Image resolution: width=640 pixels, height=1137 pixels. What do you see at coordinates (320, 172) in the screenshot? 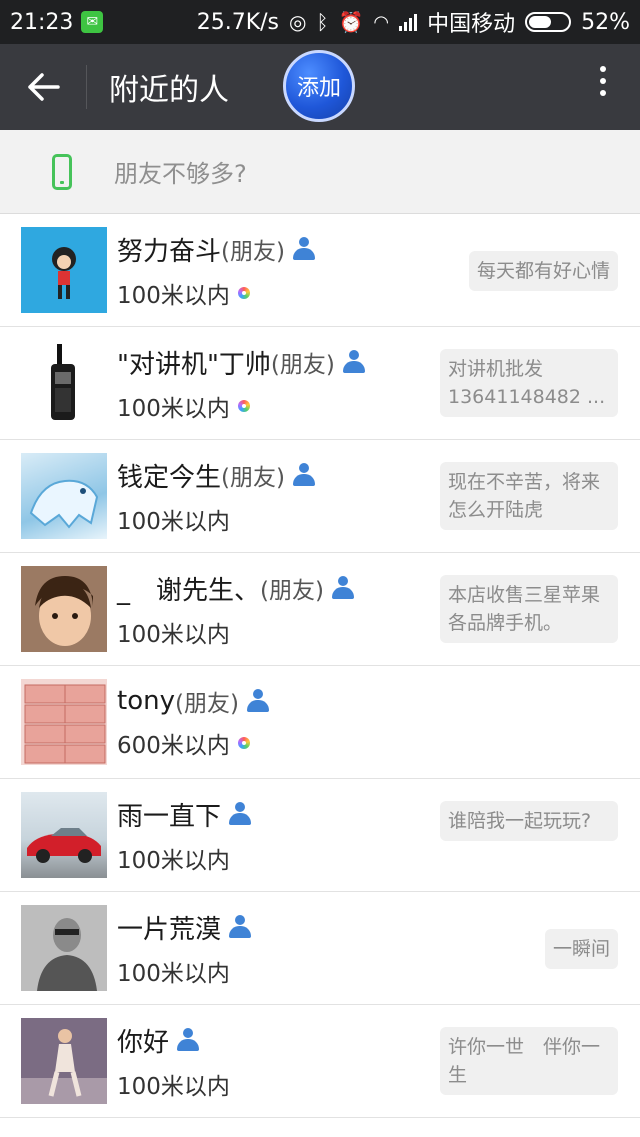
I see `find-more-friends-banner: 朋友不够多?` at bounding box center [320, 172].